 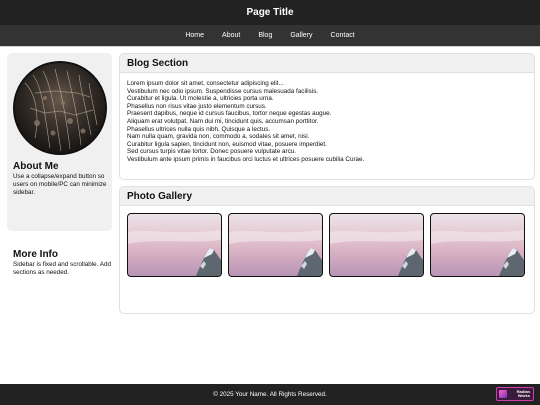 I want to click on badge-text: Radian Works, so click(x=523, y=394).